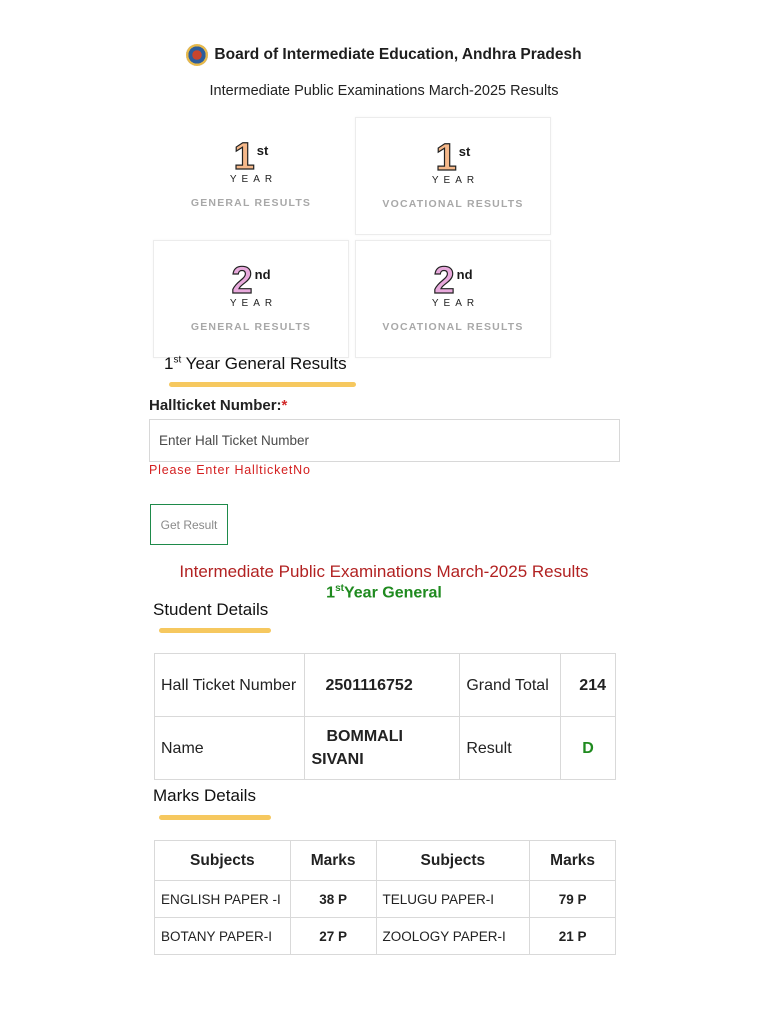 The height and width of the screenshot is (1024, 768). I want to click on result-label: Result, so click(510, 748).